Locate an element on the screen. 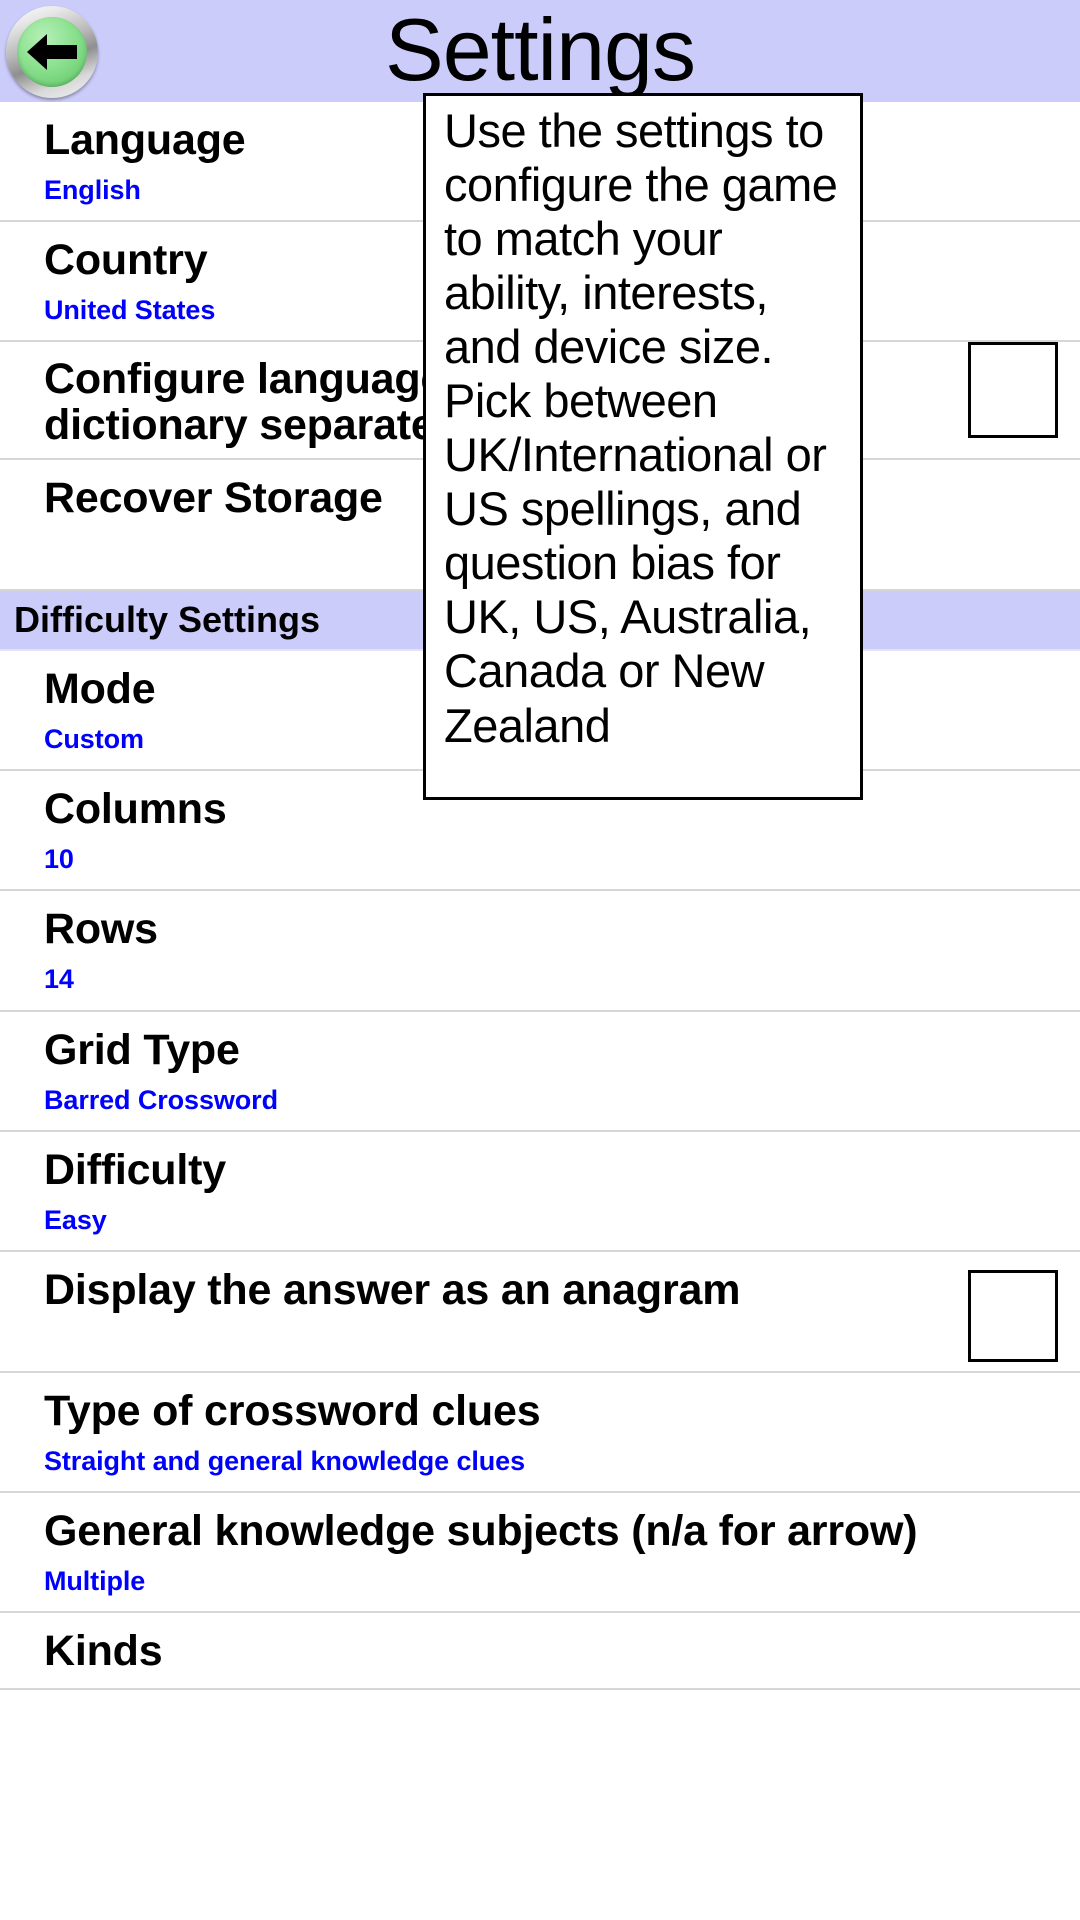 Image resolution: width=1080 pixels, height=1920 pixels. setting-row-difficulty: Difficulty Easy is located at coordinates (540, 1191).